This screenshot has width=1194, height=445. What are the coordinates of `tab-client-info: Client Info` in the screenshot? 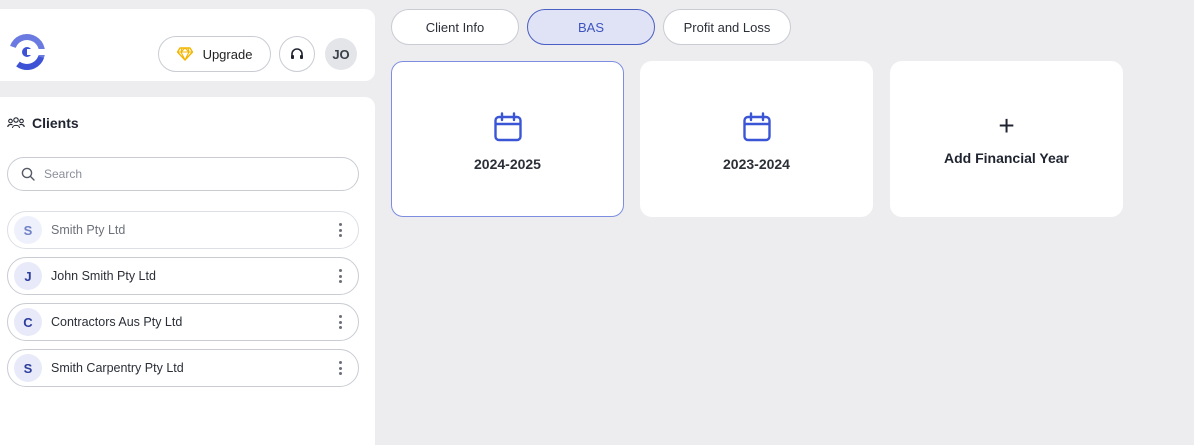 It's located at (455, 27).